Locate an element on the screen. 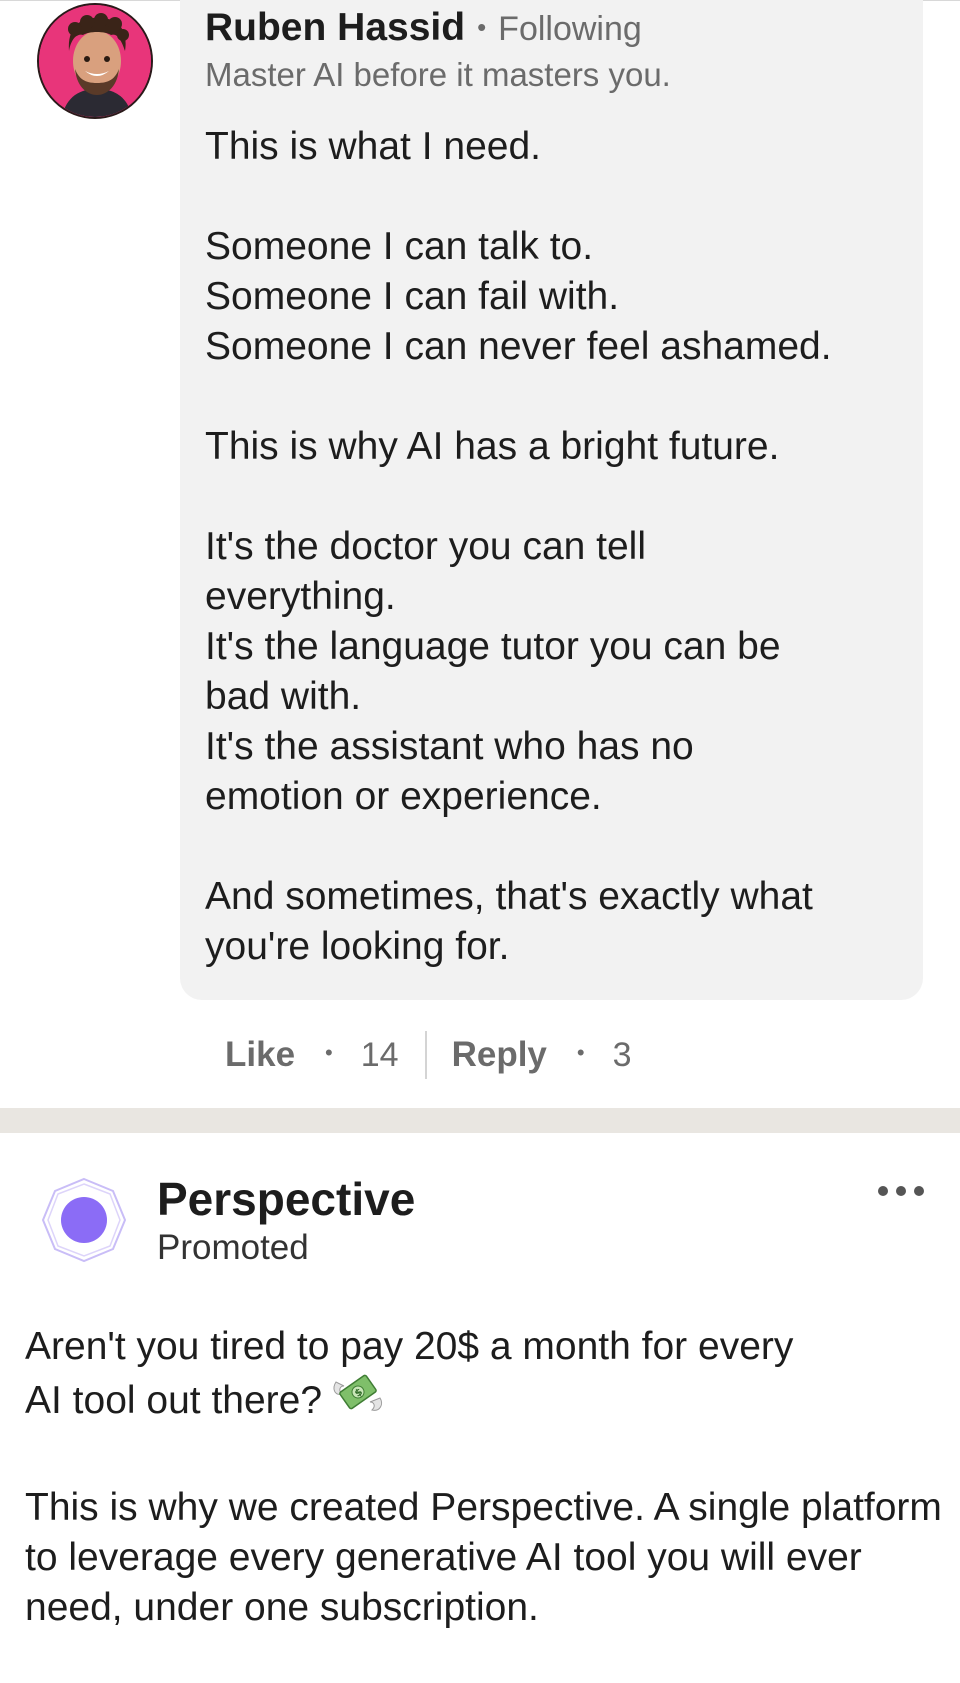 This screenshot has width=960, height=1683. comment-line: It's the assistant who has no is located at coordinates (449, 746).